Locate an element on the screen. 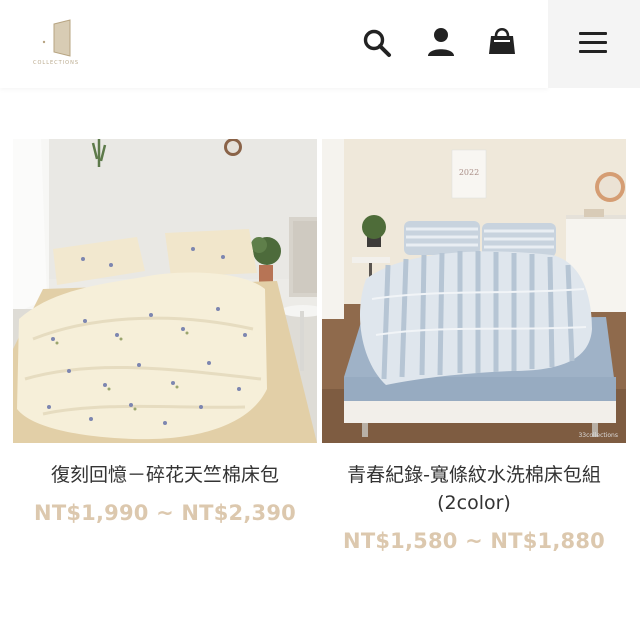 Image resolution: width=640 pixels, height=623 pixels. product-price: NT$1,990 ~ NT$2,390 is located at coordinates (165, 513).